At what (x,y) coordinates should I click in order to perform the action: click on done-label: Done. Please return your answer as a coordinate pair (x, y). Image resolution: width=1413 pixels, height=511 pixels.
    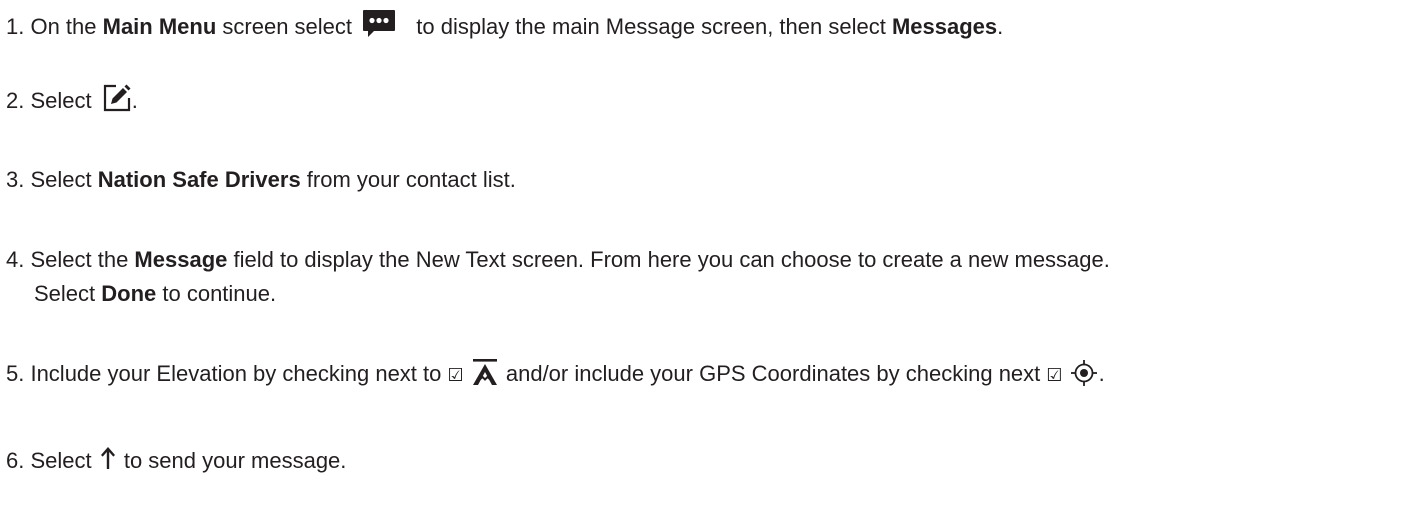
    Looking at the image, I should click on (129, 293).